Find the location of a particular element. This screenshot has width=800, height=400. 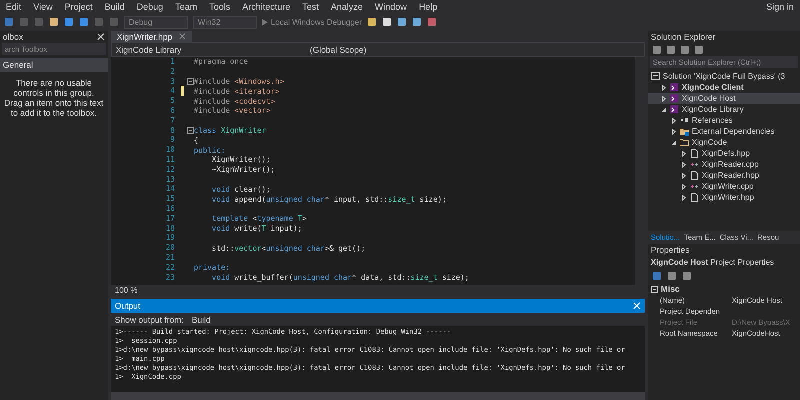

solution-icon is located at coordinates (655, 76).